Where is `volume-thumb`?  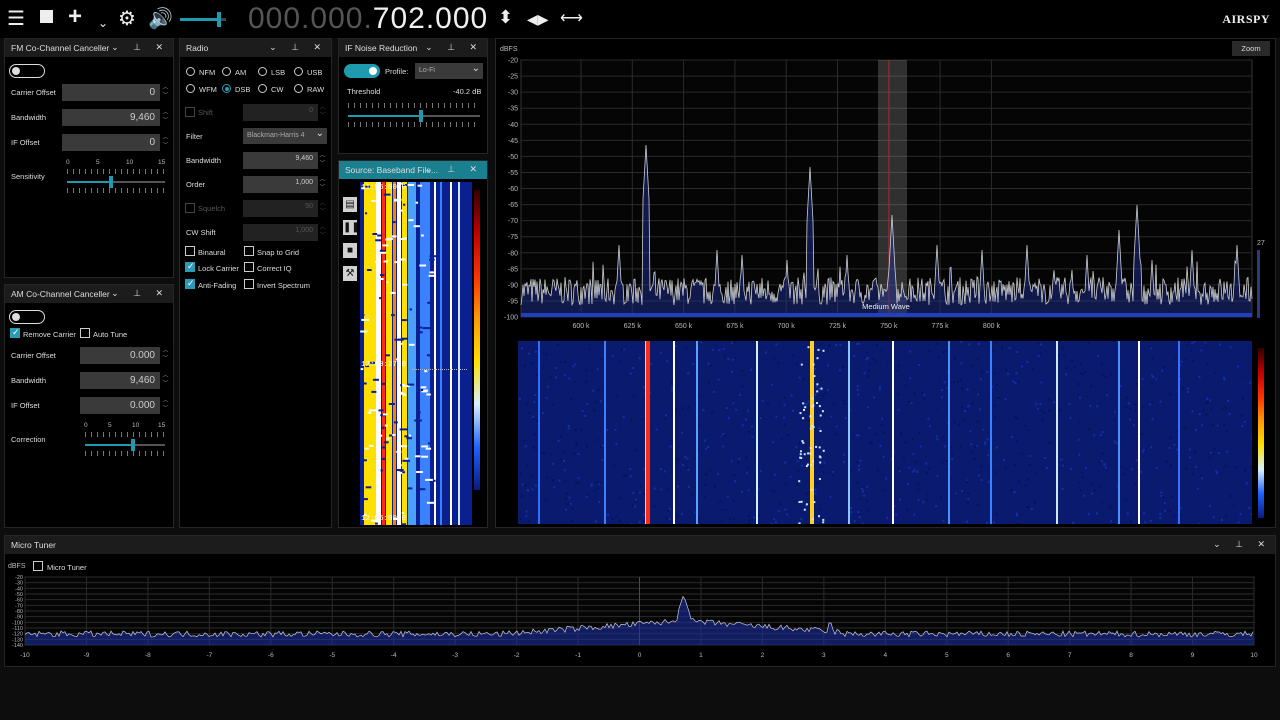
volume-thumb is located at coordinates (219, 19).